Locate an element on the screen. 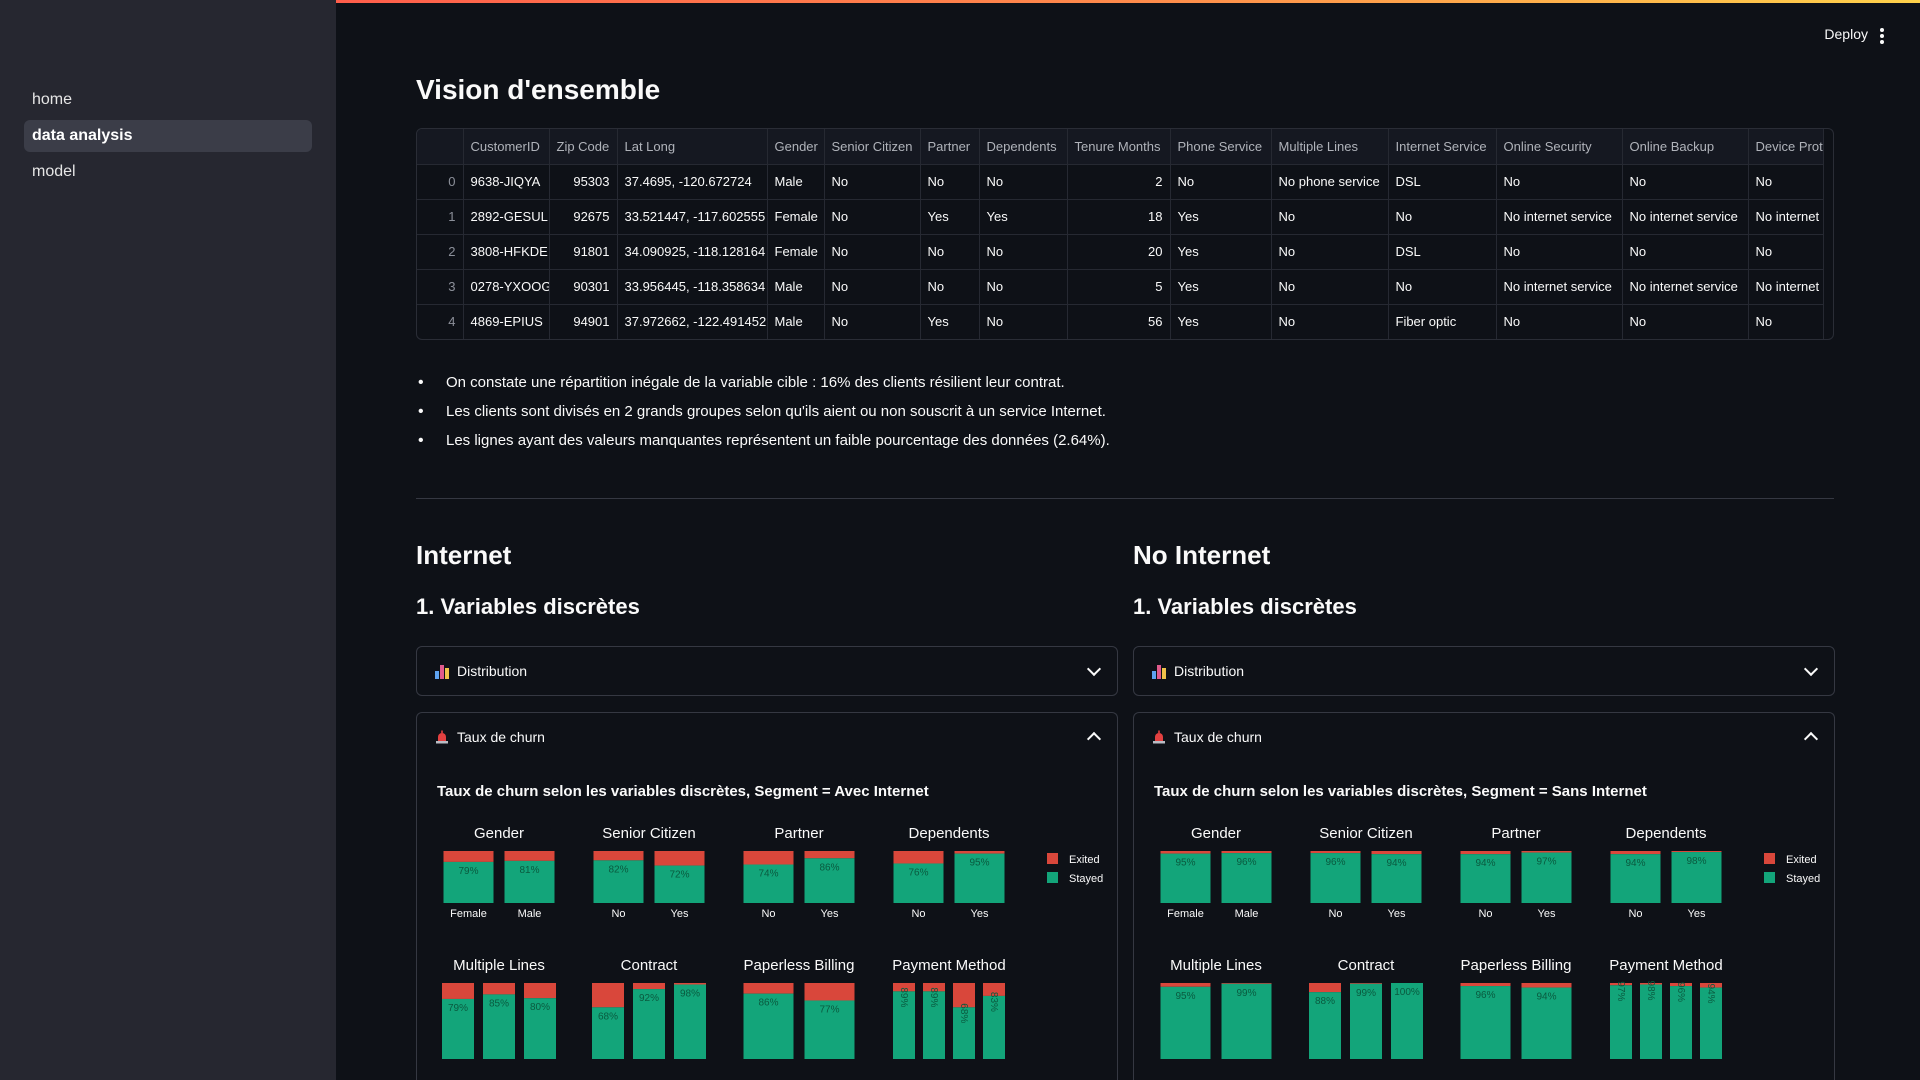 The image size is (1920, 1080). table-cell: No phone service is located at coordinates (1330, 182).